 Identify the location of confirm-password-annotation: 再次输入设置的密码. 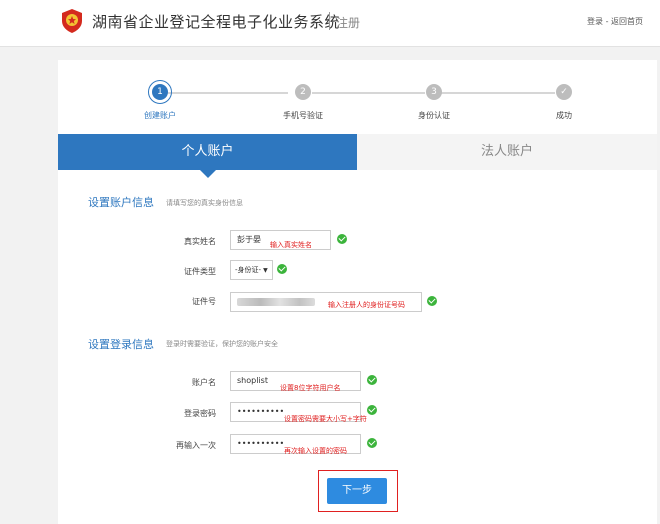
(315, 451).